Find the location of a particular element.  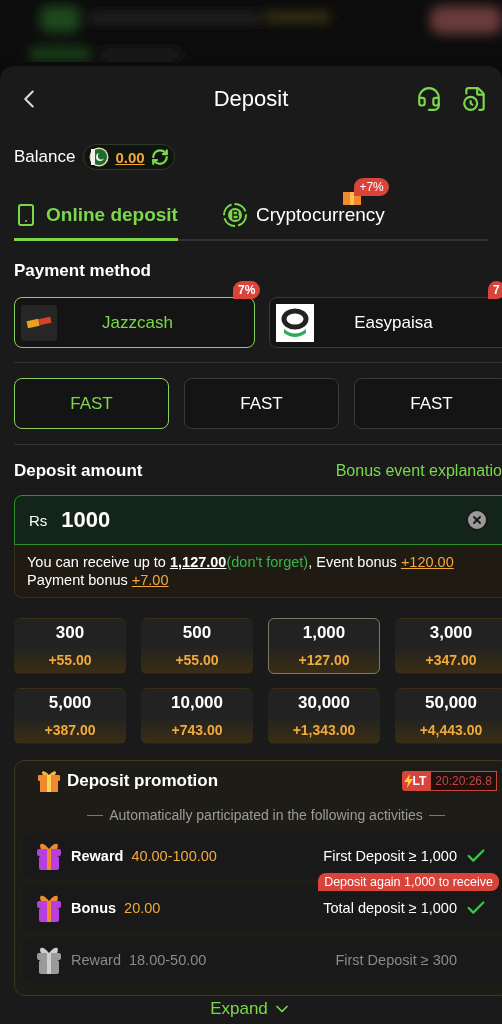

condition-text: First Deposit ≥ 1,000 is located at coordinates (390, 856).